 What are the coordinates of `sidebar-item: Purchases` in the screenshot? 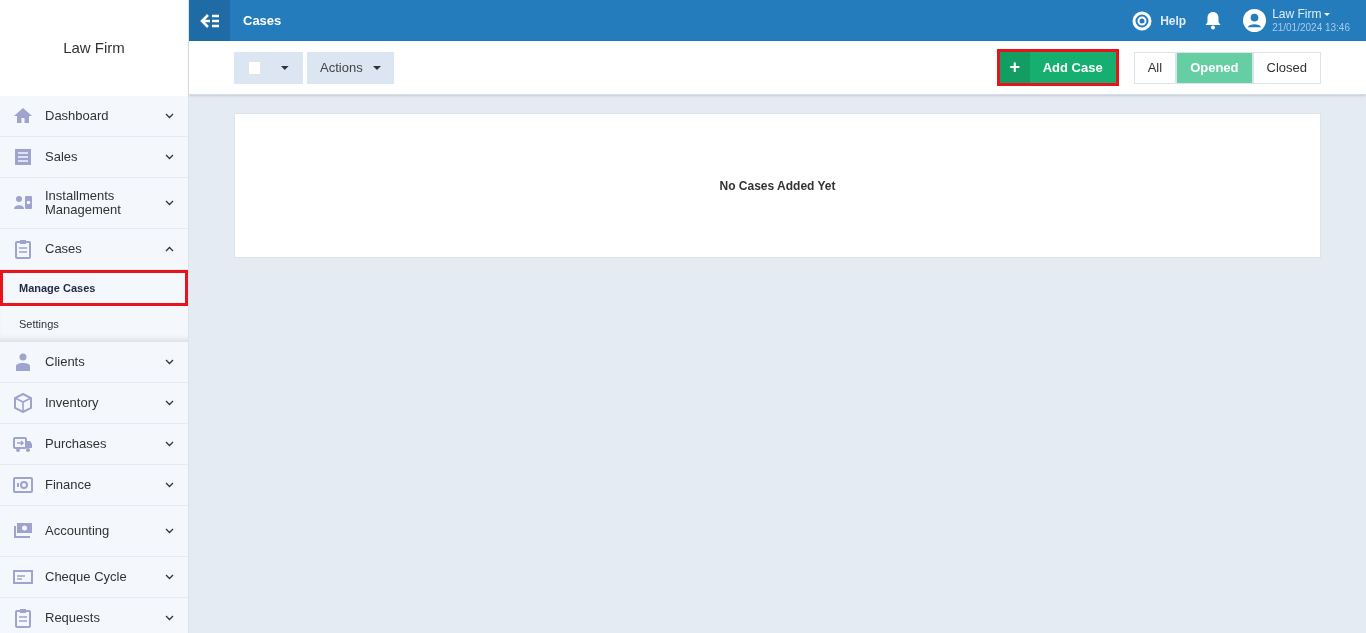 It's located at (94, 444).